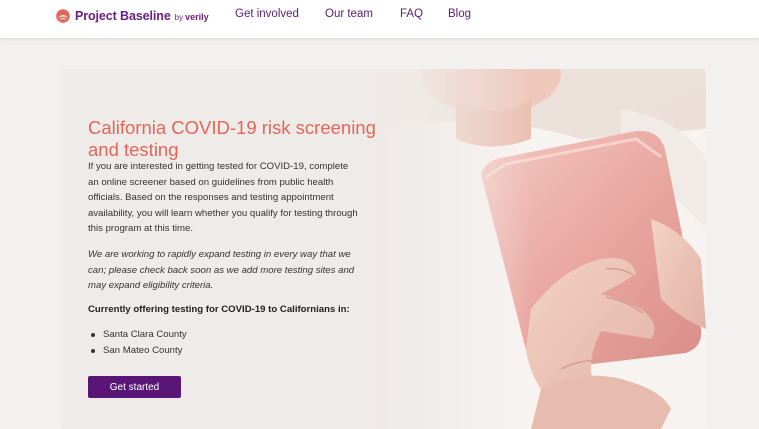  Describe the element at coordinates (459, 16) in the screenshot. I see `nav-link-blog: Blog` at that location.